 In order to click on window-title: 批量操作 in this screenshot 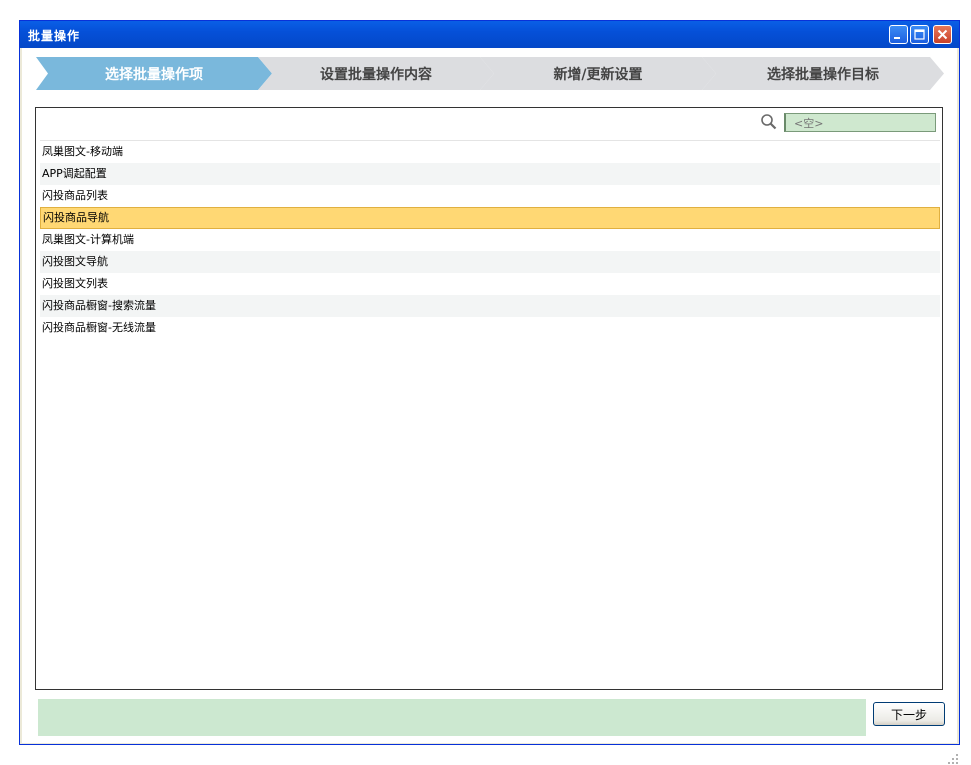, I will do `click(54, 36)`.